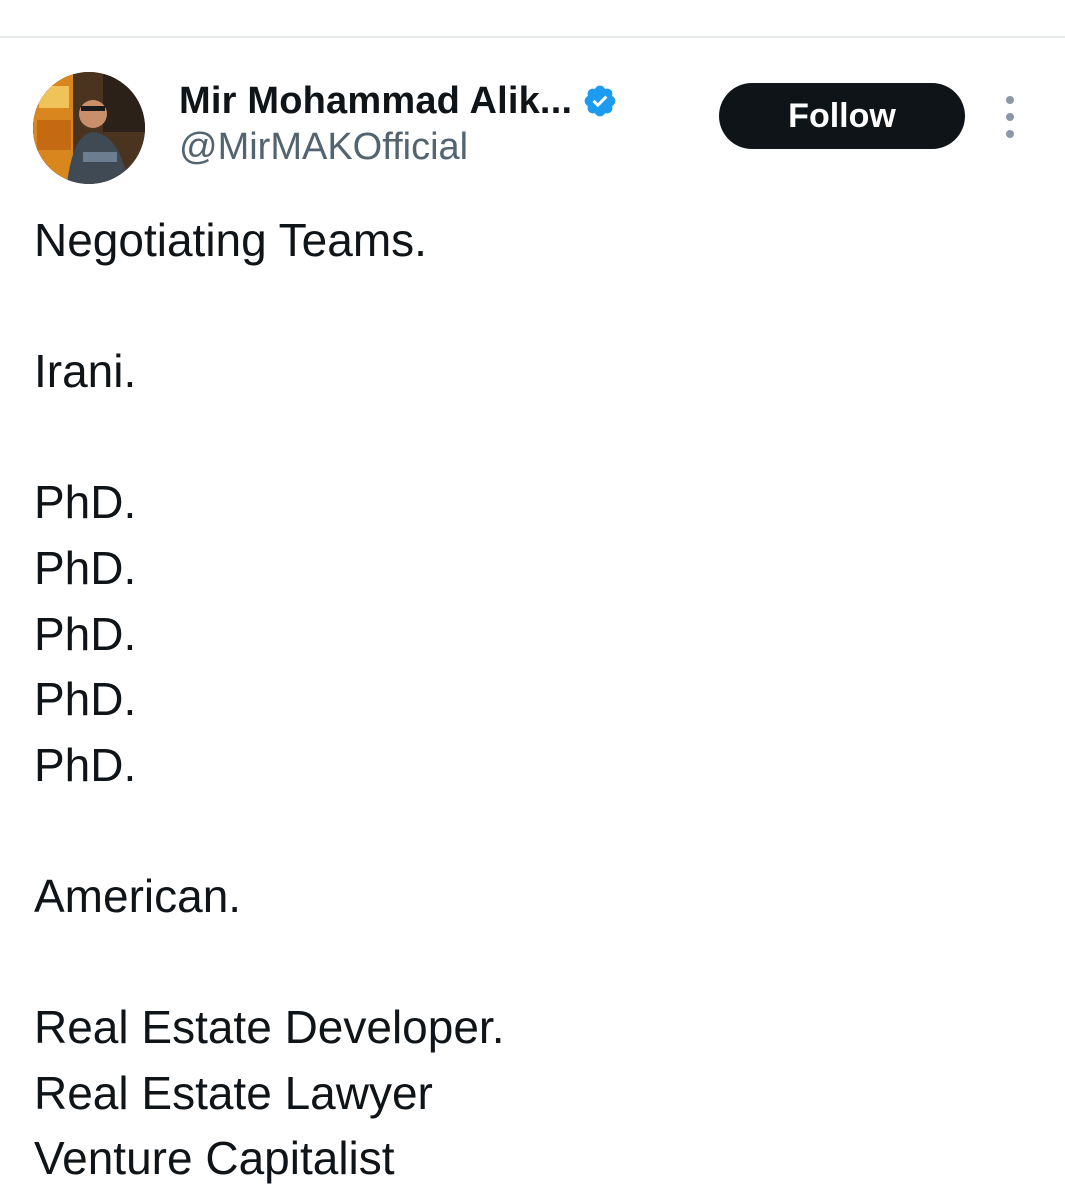  What do you see at coordinates (230, 240) in the screenshot?
I see `tweet-line: Negotiating Teams.` at bounding box center [230, 240].